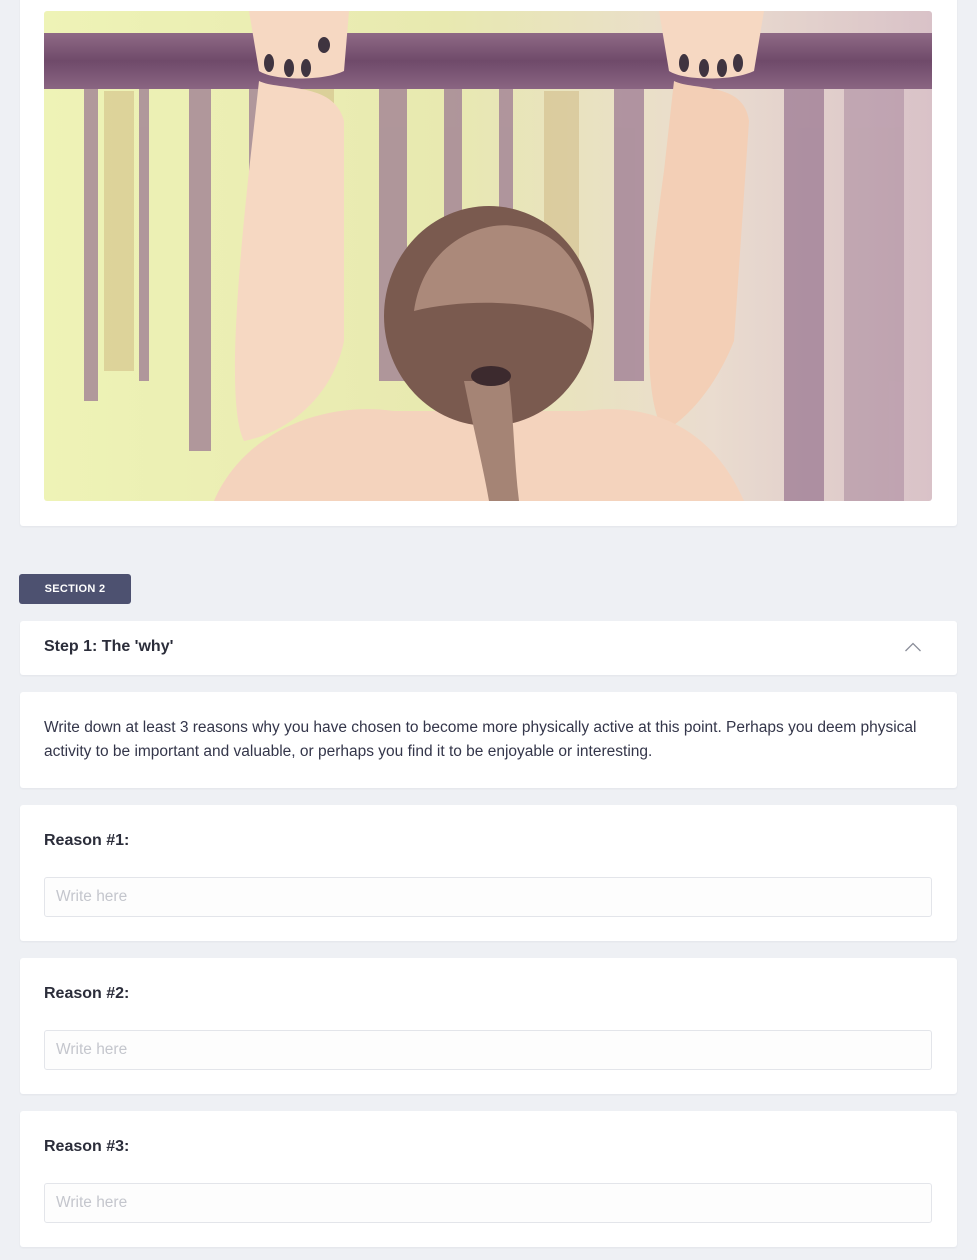 The image size is (977, 1260). Describe the element at coordinates (87, 840) in the screenshot. I see `reason-label: Reason #1:` at that location.